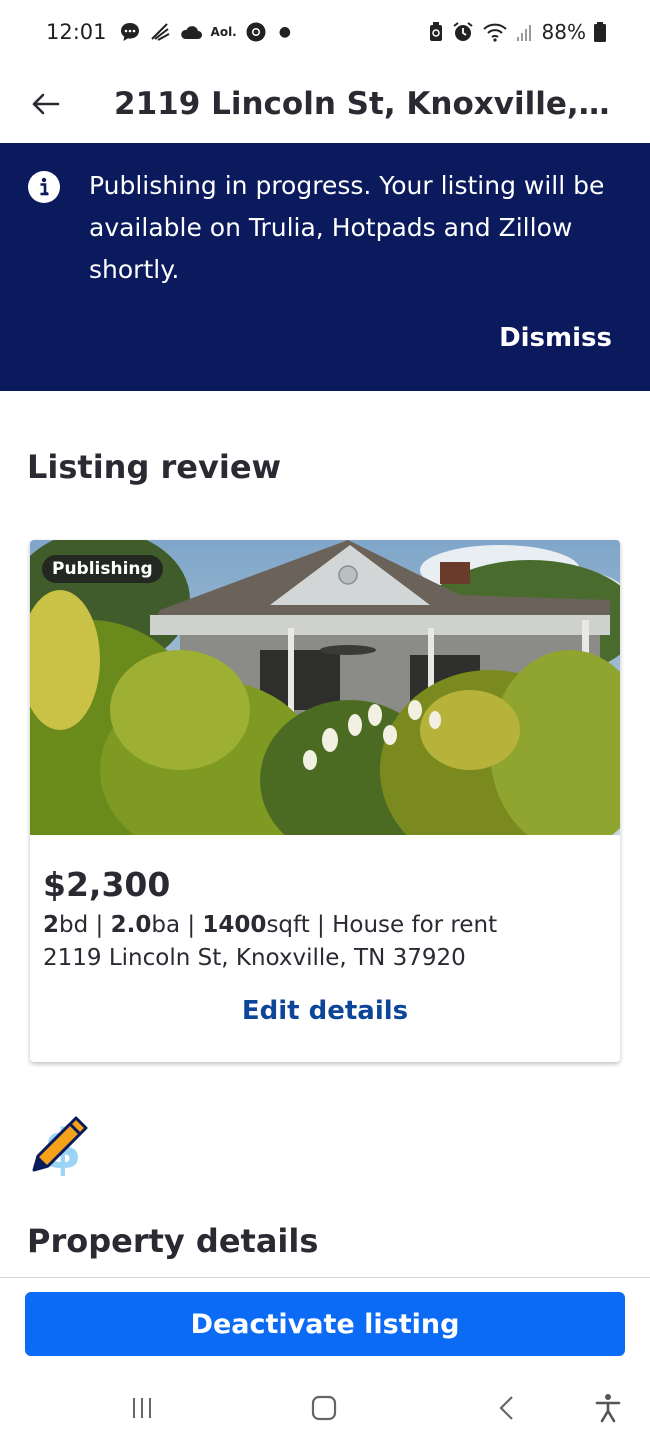  I want to click on recent-apps-button, so click(142, 1408).